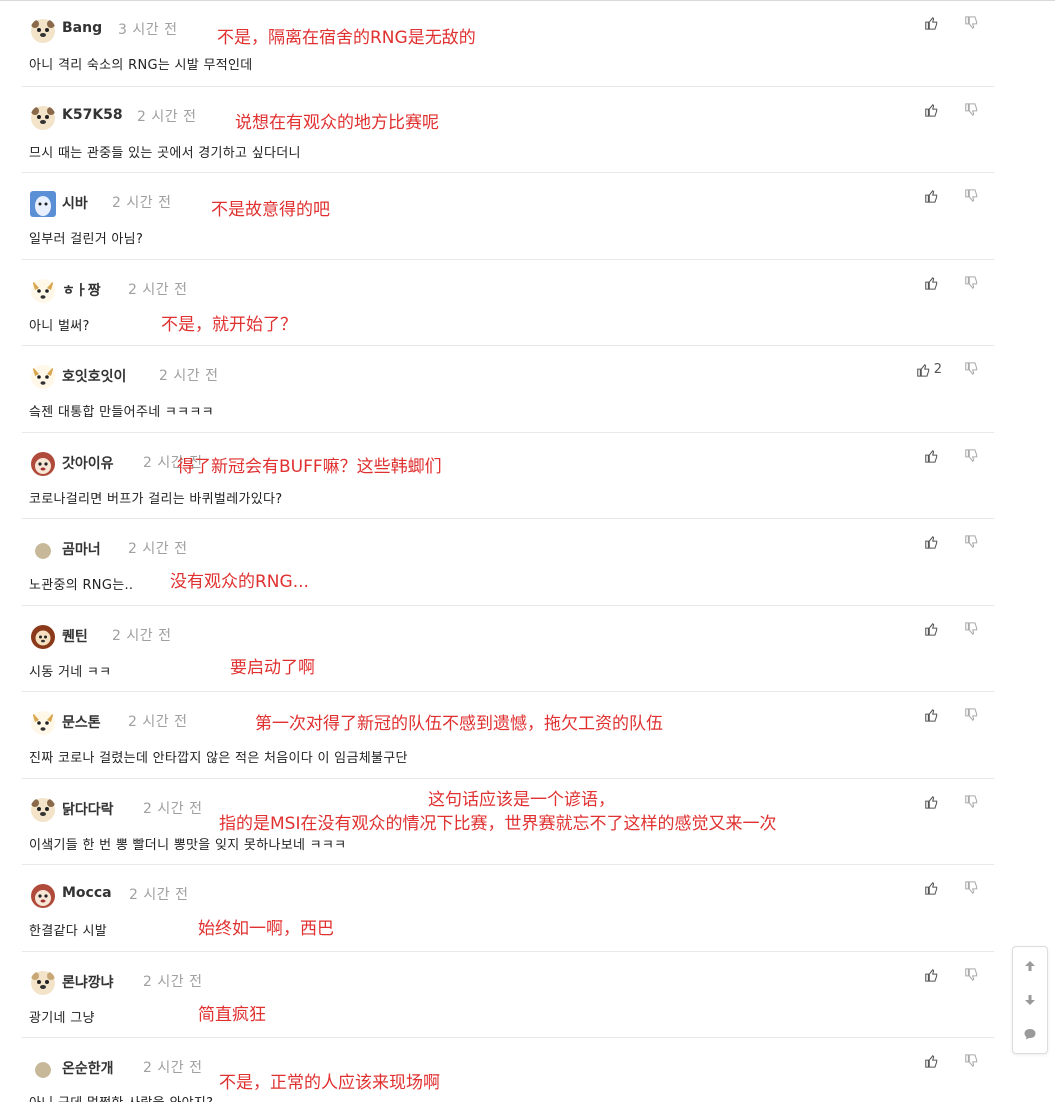 The height and width of the screenshot is (1102, 1055). Describe the element at coordinates (121, 1097) in the screenshot. I see `comment-text: 아니 근데 멀쩡한 사람을 와야지?` at that location.